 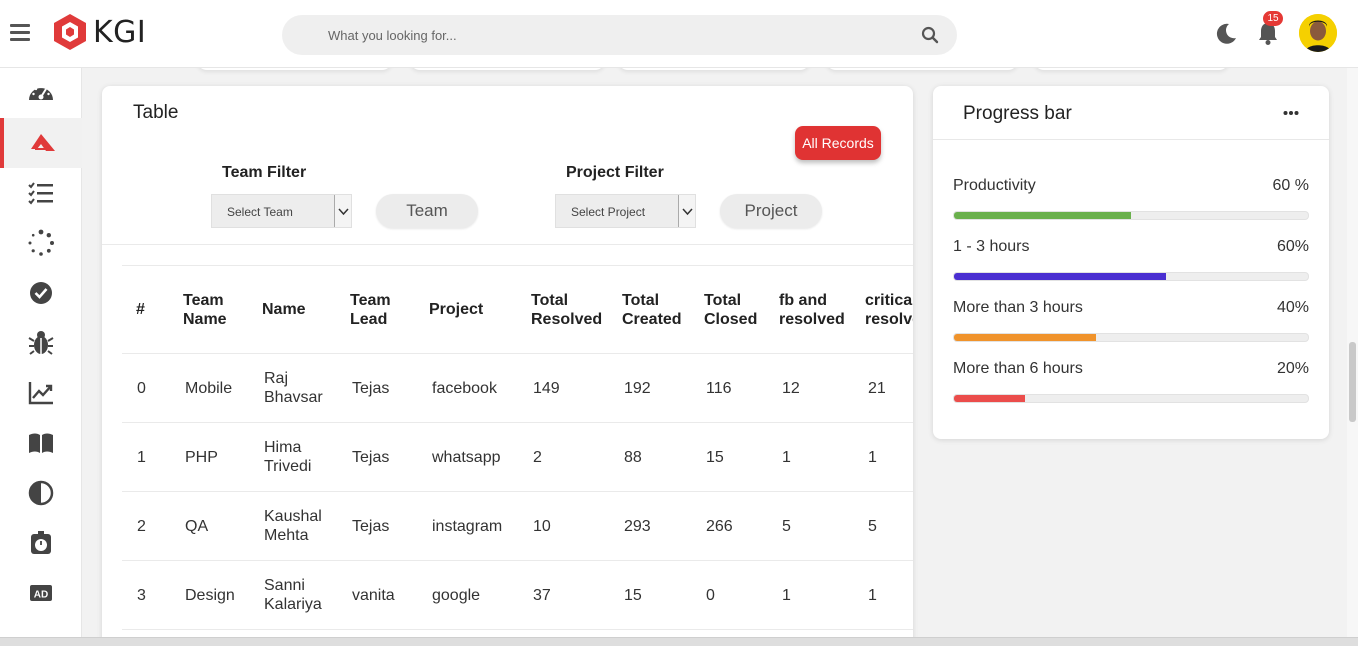 I want to click on progress-item-1-3-hours: 1 - 3 hours 60%, so click(x=1131, y=263).